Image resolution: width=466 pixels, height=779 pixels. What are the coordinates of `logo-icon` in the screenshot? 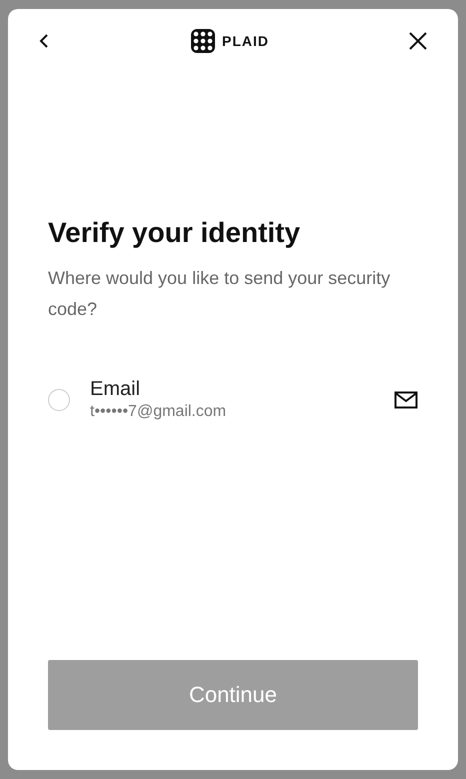 It's located at (203, 41).